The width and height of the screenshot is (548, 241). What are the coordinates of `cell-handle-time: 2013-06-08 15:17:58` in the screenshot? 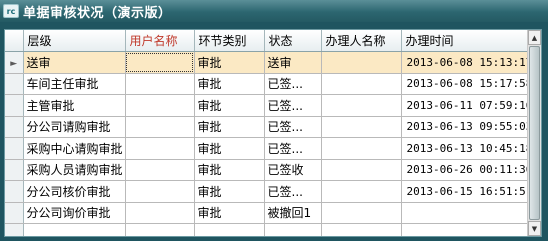 It's located at (464, 84).